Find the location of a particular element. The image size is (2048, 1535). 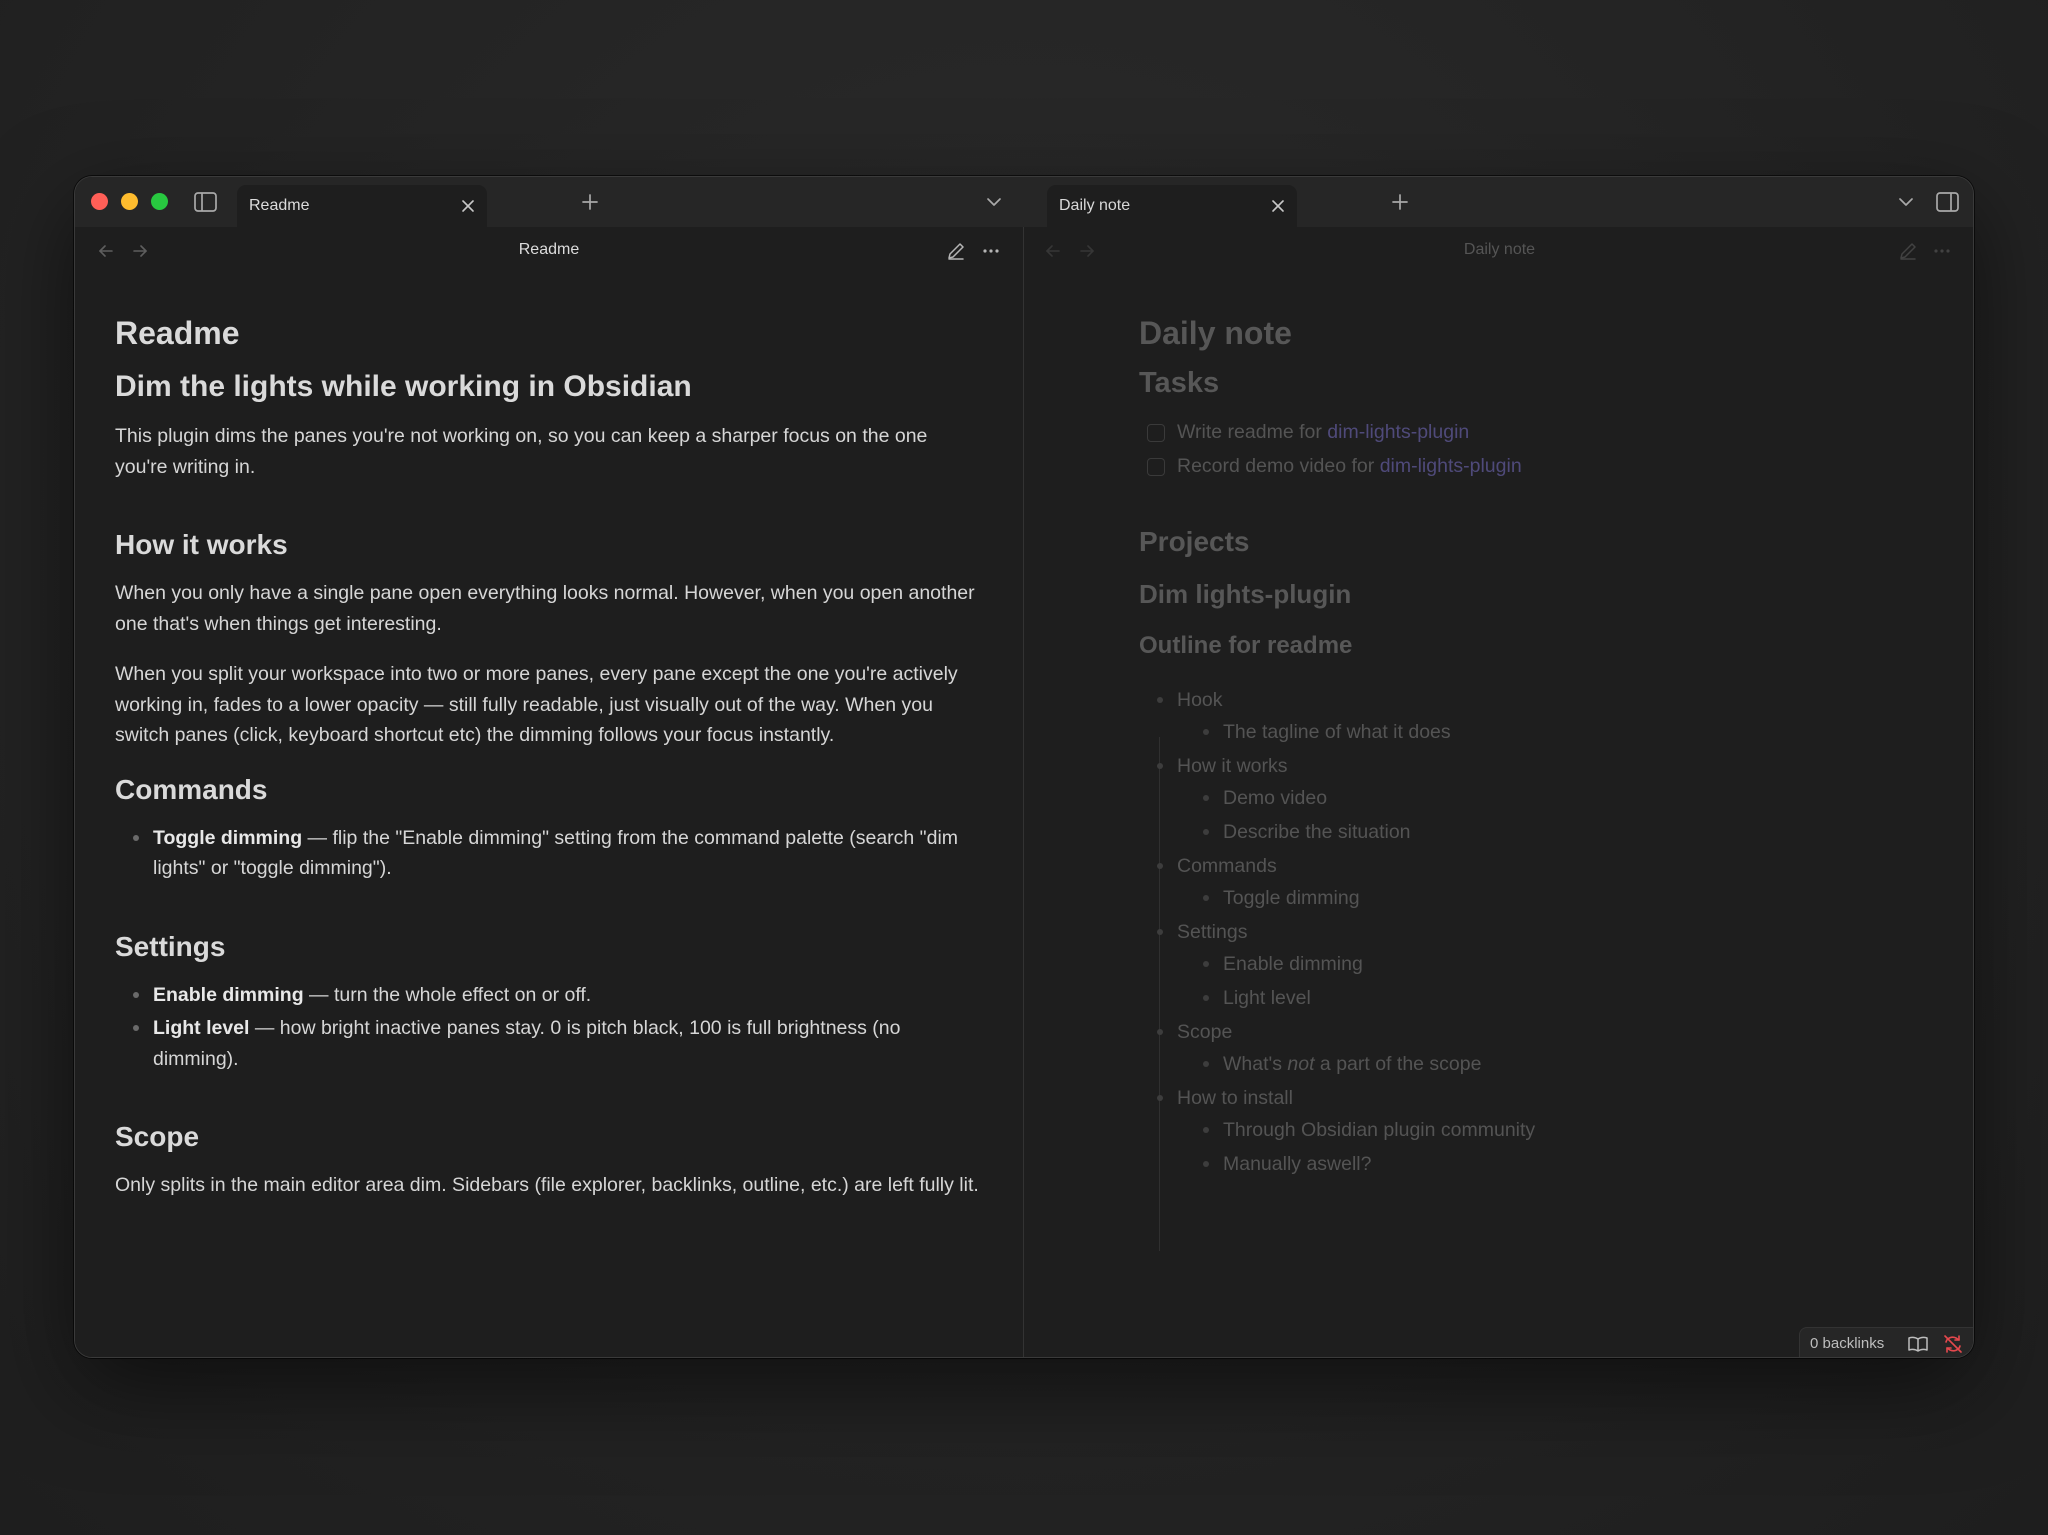

view-header-title: Readme is located at coordinates (549, 250).